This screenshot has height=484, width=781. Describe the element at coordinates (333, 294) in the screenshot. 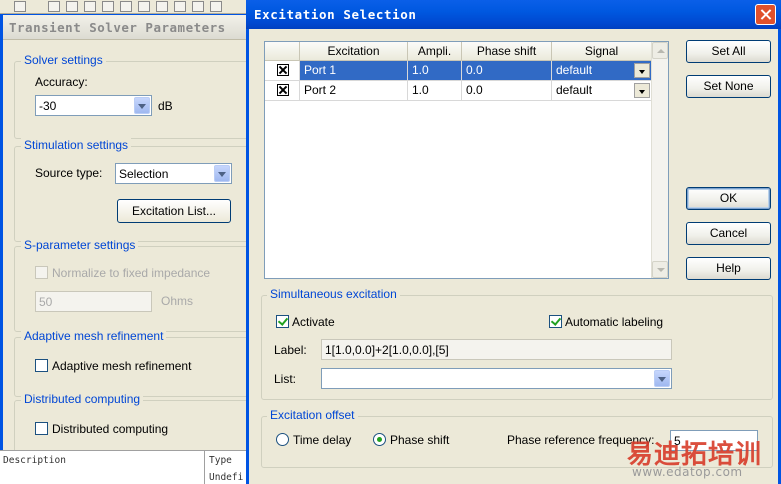

I see `simultaneous-excitation-legend: Simultaneous excitation` at that location.